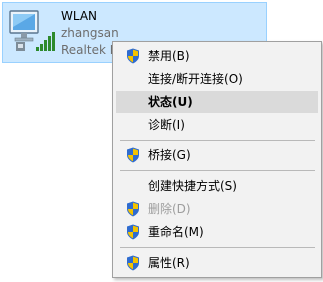  I want to click on menu-item-status: 状态(U), so click(217, 102).